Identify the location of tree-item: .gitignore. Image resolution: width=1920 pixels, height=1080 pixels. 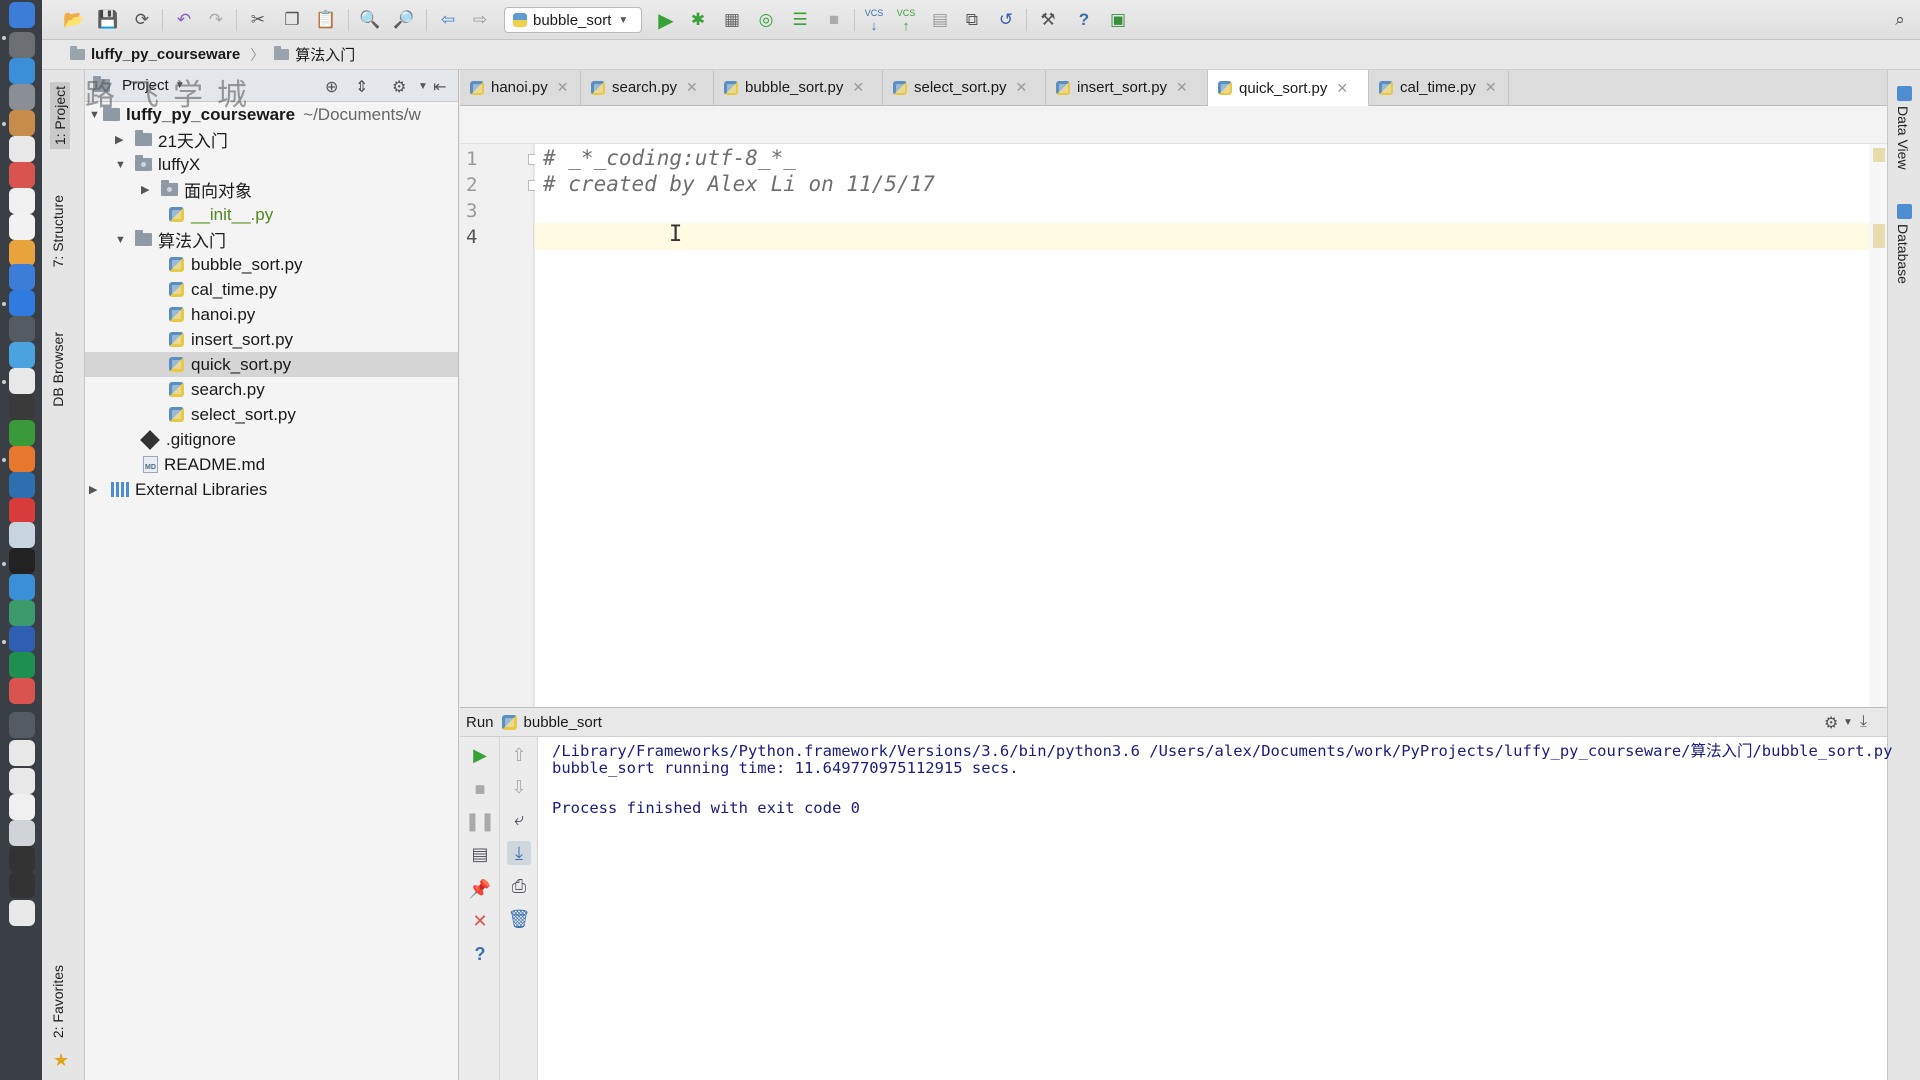
(188, 439).